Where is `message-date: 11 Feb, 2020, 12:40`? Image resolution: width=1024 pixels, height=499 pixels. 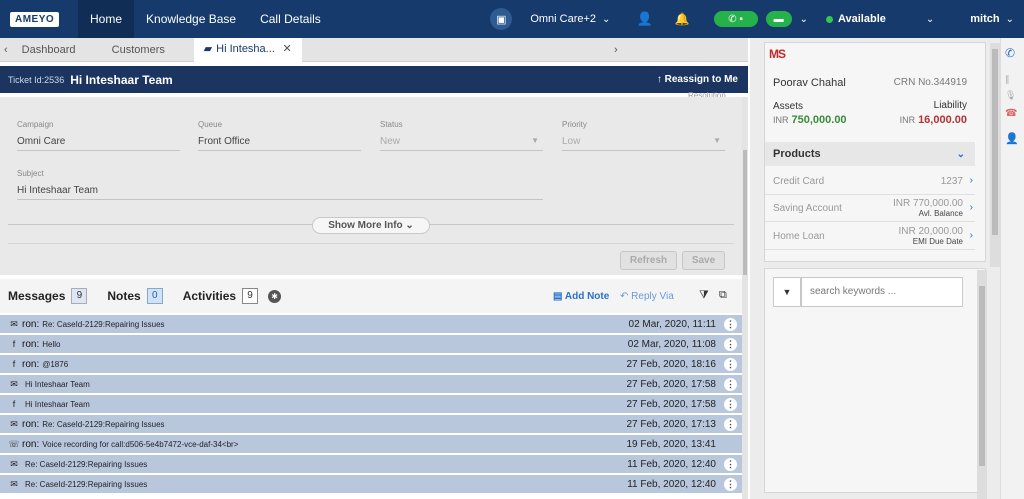 message-date: 11 Feb, 2020, 12:40 is located at coordinates (671, 484).